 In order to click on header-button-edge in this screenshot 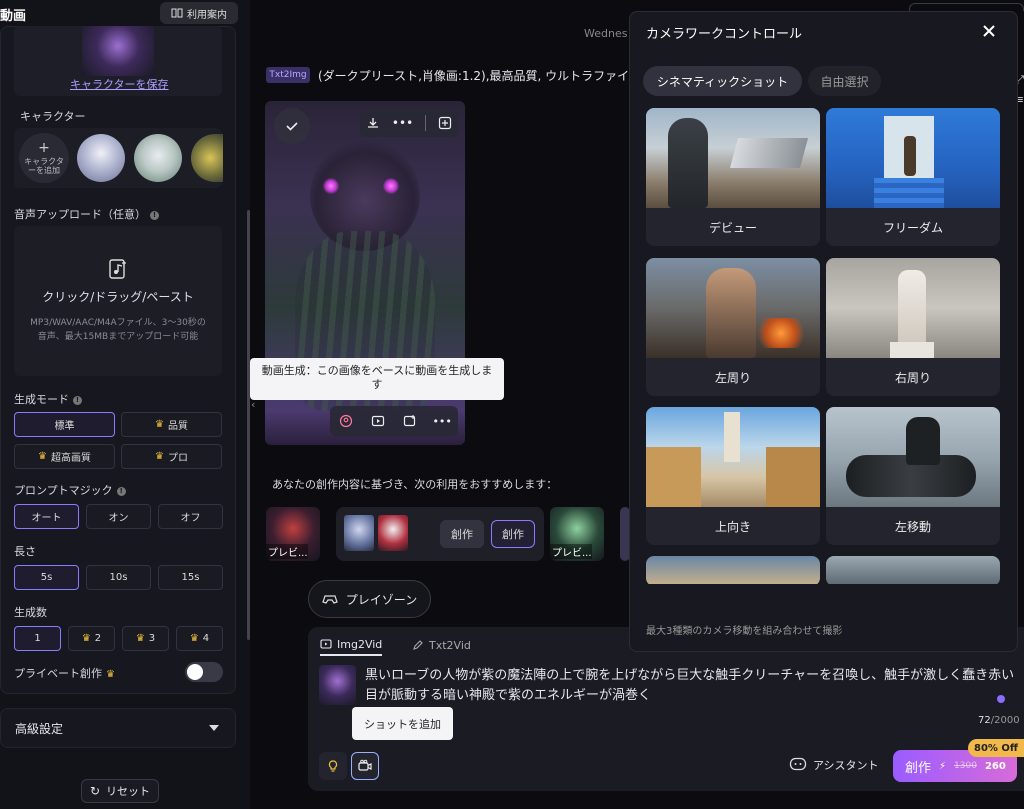, I will do `click(966, 7)`.